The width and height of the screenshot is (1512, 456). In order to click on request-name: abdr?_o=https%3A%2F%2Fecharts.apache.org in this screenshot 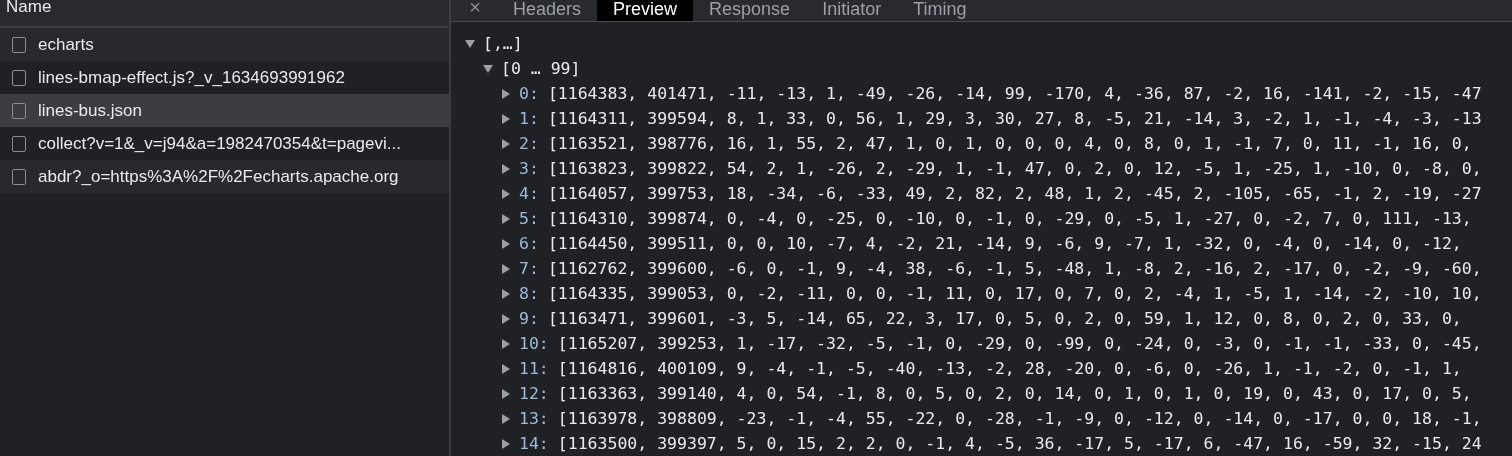, I will do `click(218, 176)`.